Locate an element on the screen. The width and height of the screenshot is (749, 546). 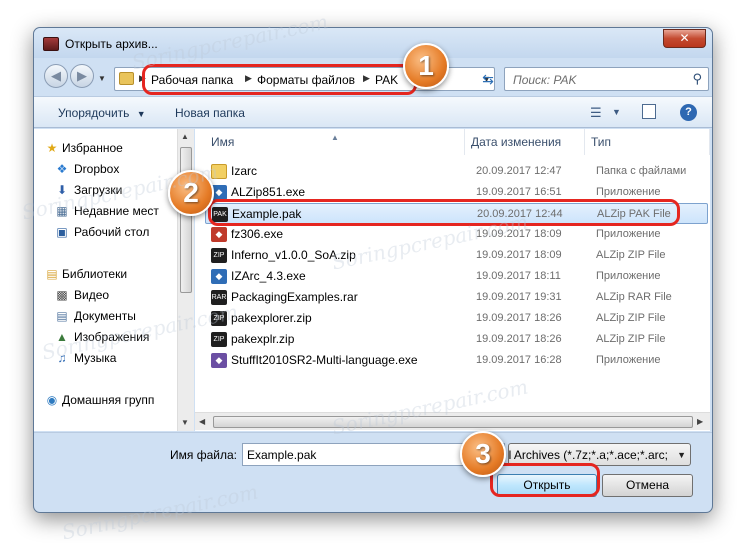
file-name: fz306.exe is located at coordinates (257, 234).